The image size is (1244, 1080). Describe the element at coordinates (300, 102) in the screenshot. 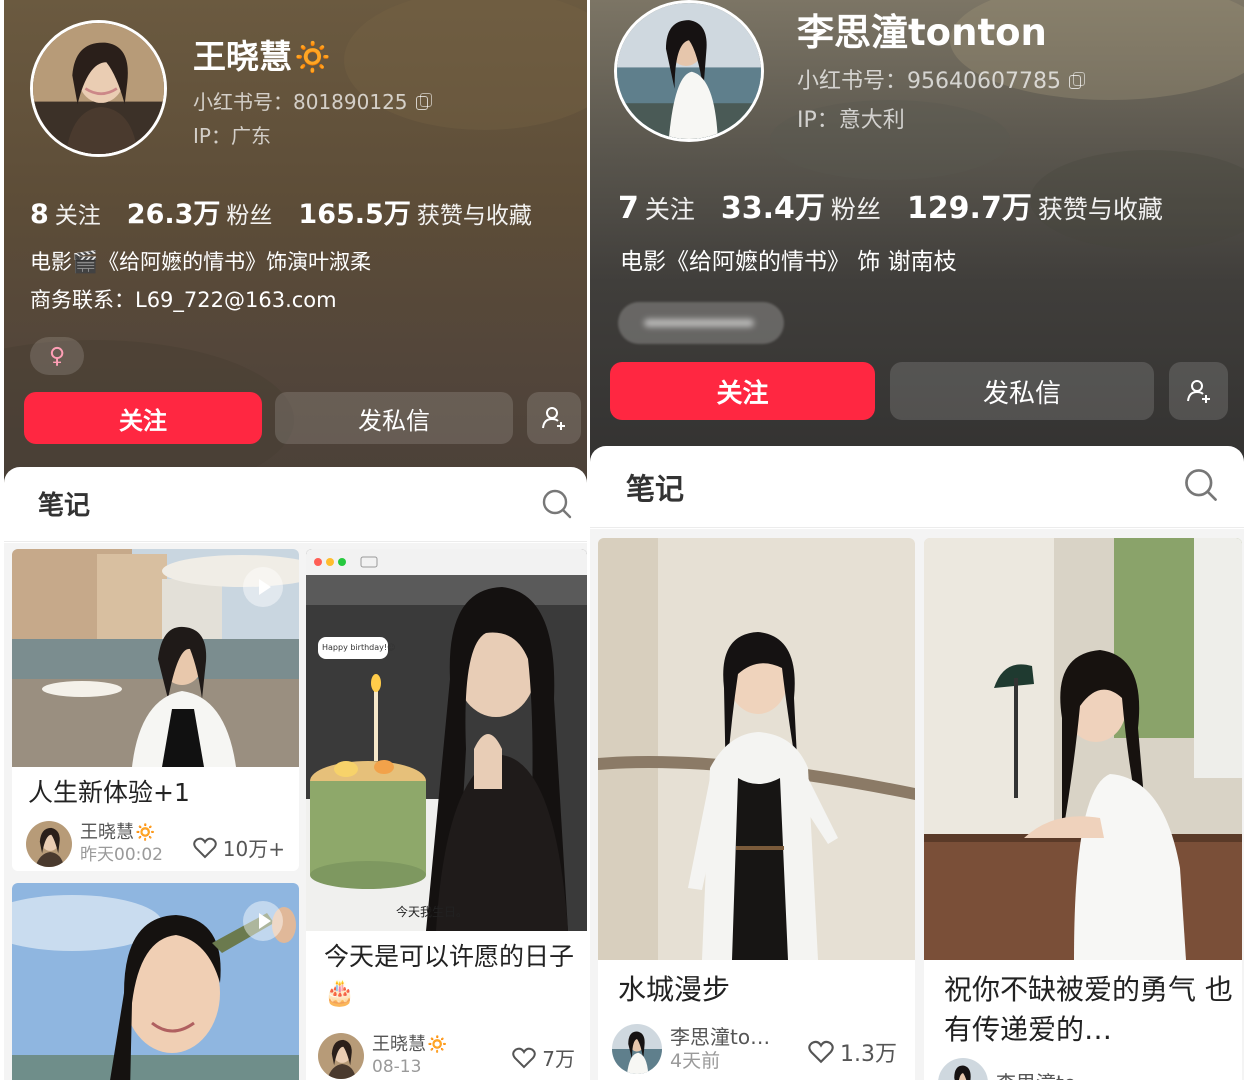

I see `account-id-text: 小红书号：801890125` at that location.